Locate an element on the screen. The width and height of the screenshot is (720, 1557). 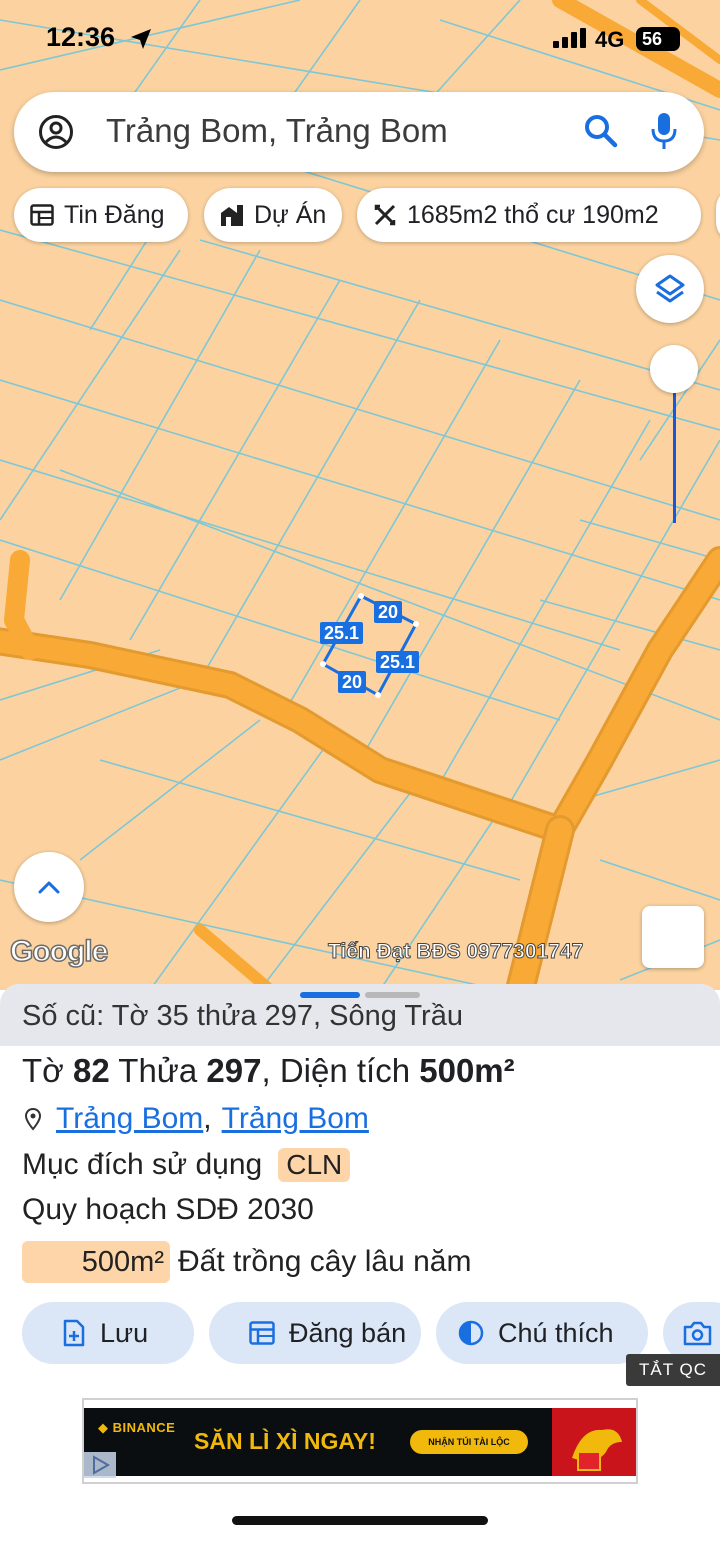
zoning-type: Đất trồng cây lâu năm is located at coordinates (325, 1261).